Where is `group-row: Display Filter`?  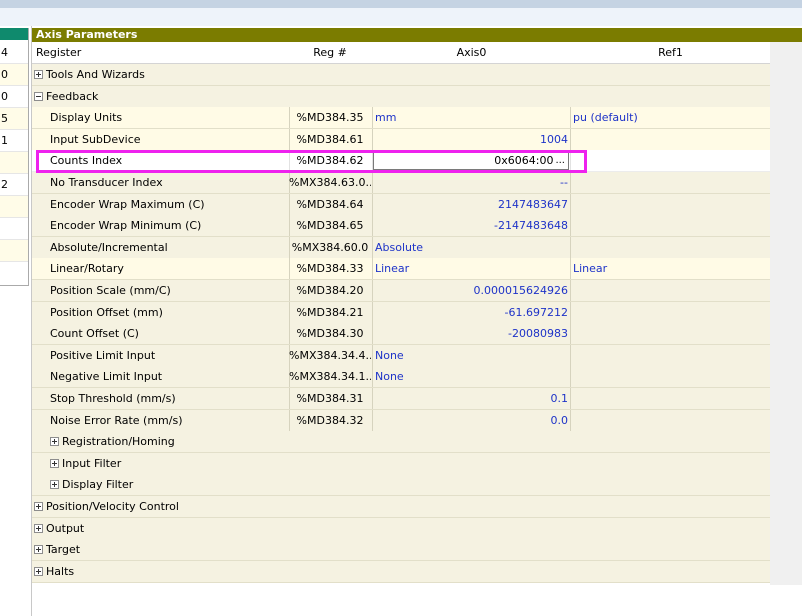 group-row: Display Filter is located at coordinates (401, 485).